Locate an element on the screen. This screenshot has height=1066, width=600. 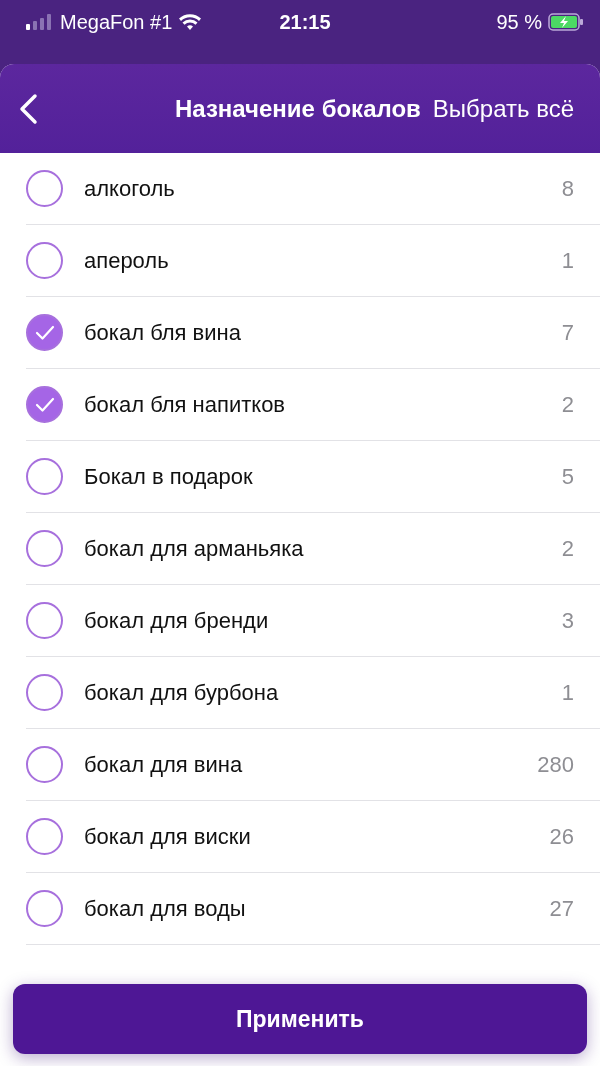
wifi-icon is located at coordinates (190, 22).